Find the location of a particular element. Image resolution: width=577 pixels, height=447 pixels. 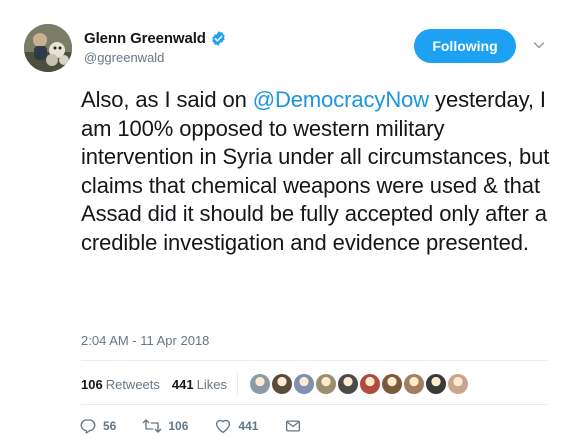

profile-avatar-icon is located at coordinates (48, 48).